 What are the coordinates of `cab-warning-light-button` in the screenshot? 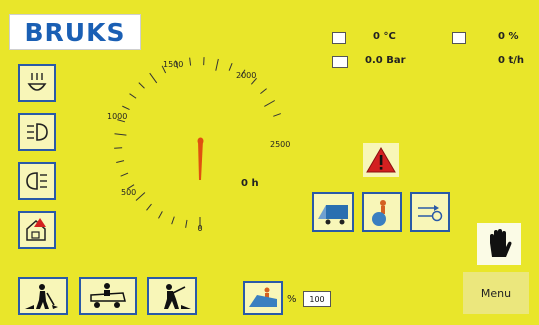 It's located at (37, 230).